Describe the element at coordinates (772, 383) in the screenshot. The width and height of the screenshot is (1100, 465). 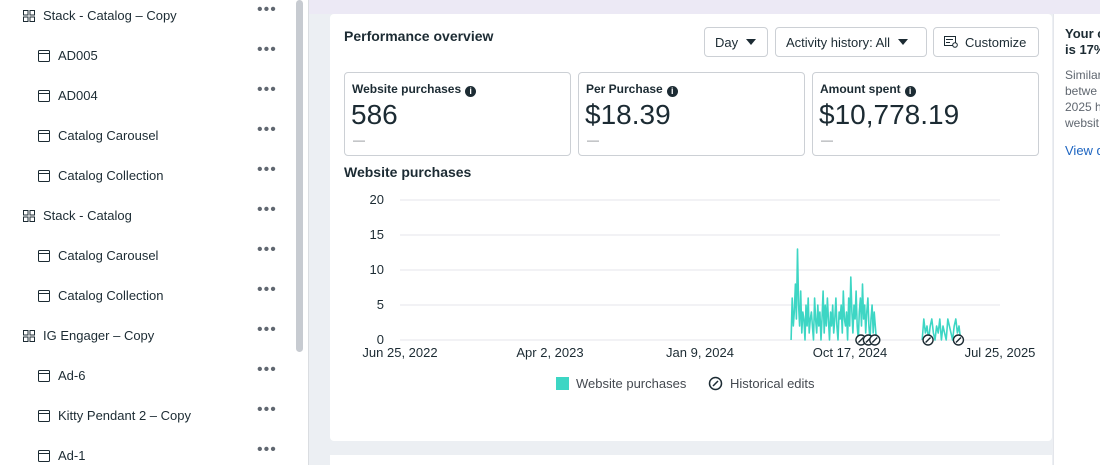
I see `legend-label: Historical edits` at that location.